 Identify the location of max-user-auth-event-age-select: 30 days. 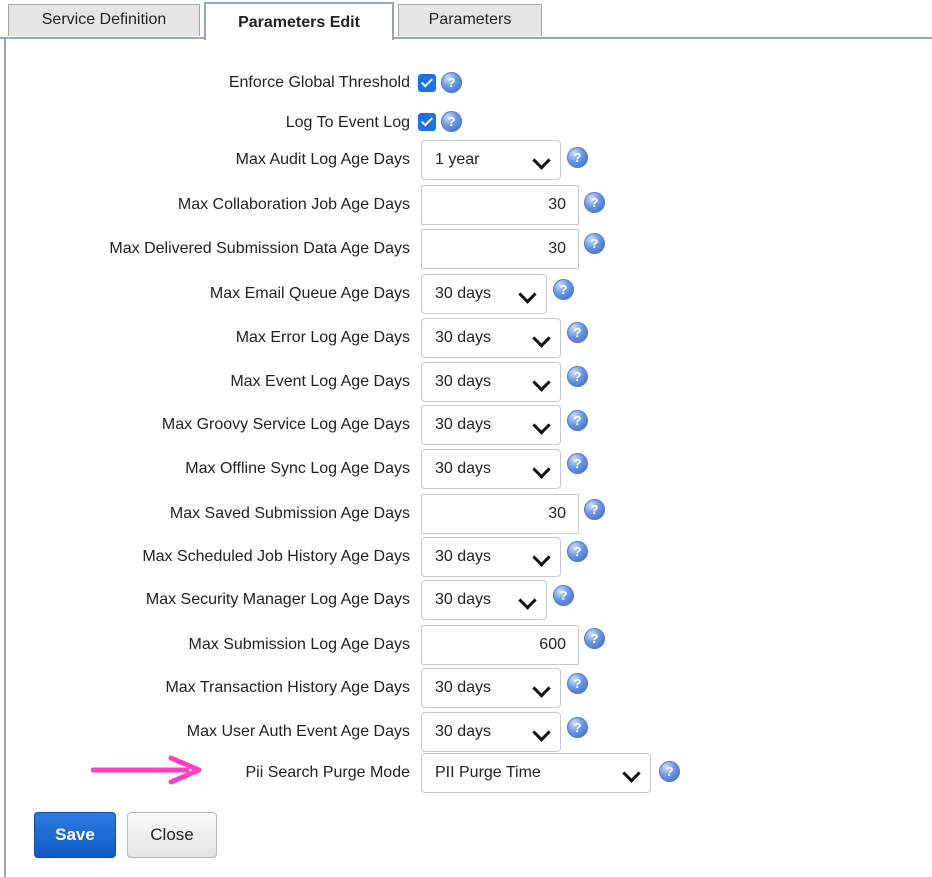
(491, 732).